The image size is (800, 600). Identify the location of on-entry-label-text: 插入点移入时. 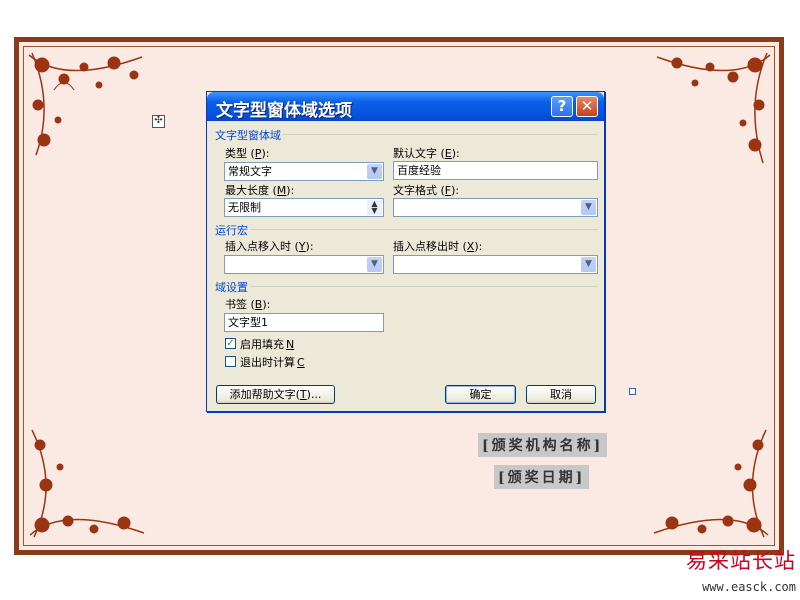
(258, 246).